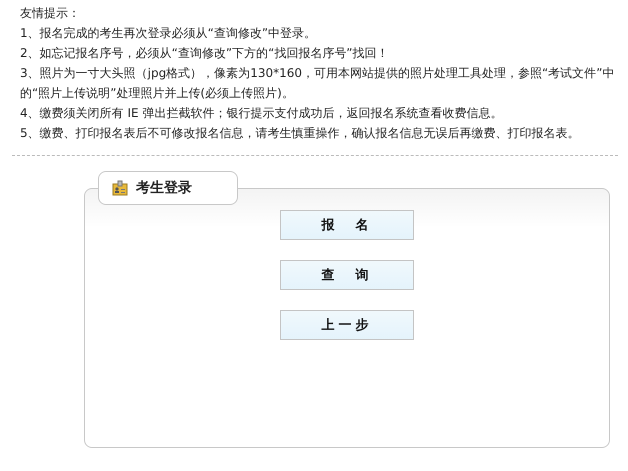 This screenshot has width=628, height=471. What do you see at coordinates (164, 188) in the screenshot?
I see `panel-title: 考生登录` at bounding box center [164, 188].